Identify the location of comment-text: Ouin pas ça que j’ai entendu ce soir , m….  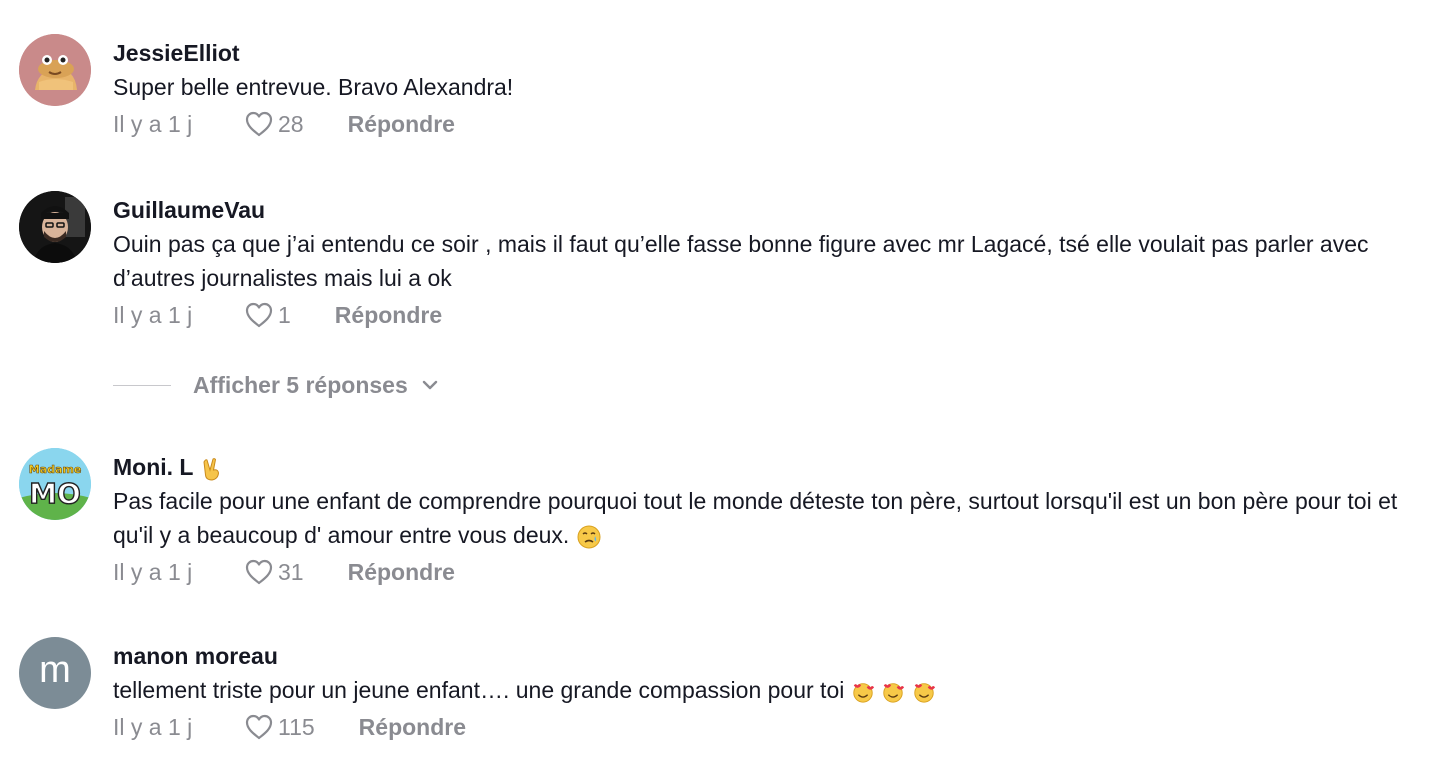
(741, 261).